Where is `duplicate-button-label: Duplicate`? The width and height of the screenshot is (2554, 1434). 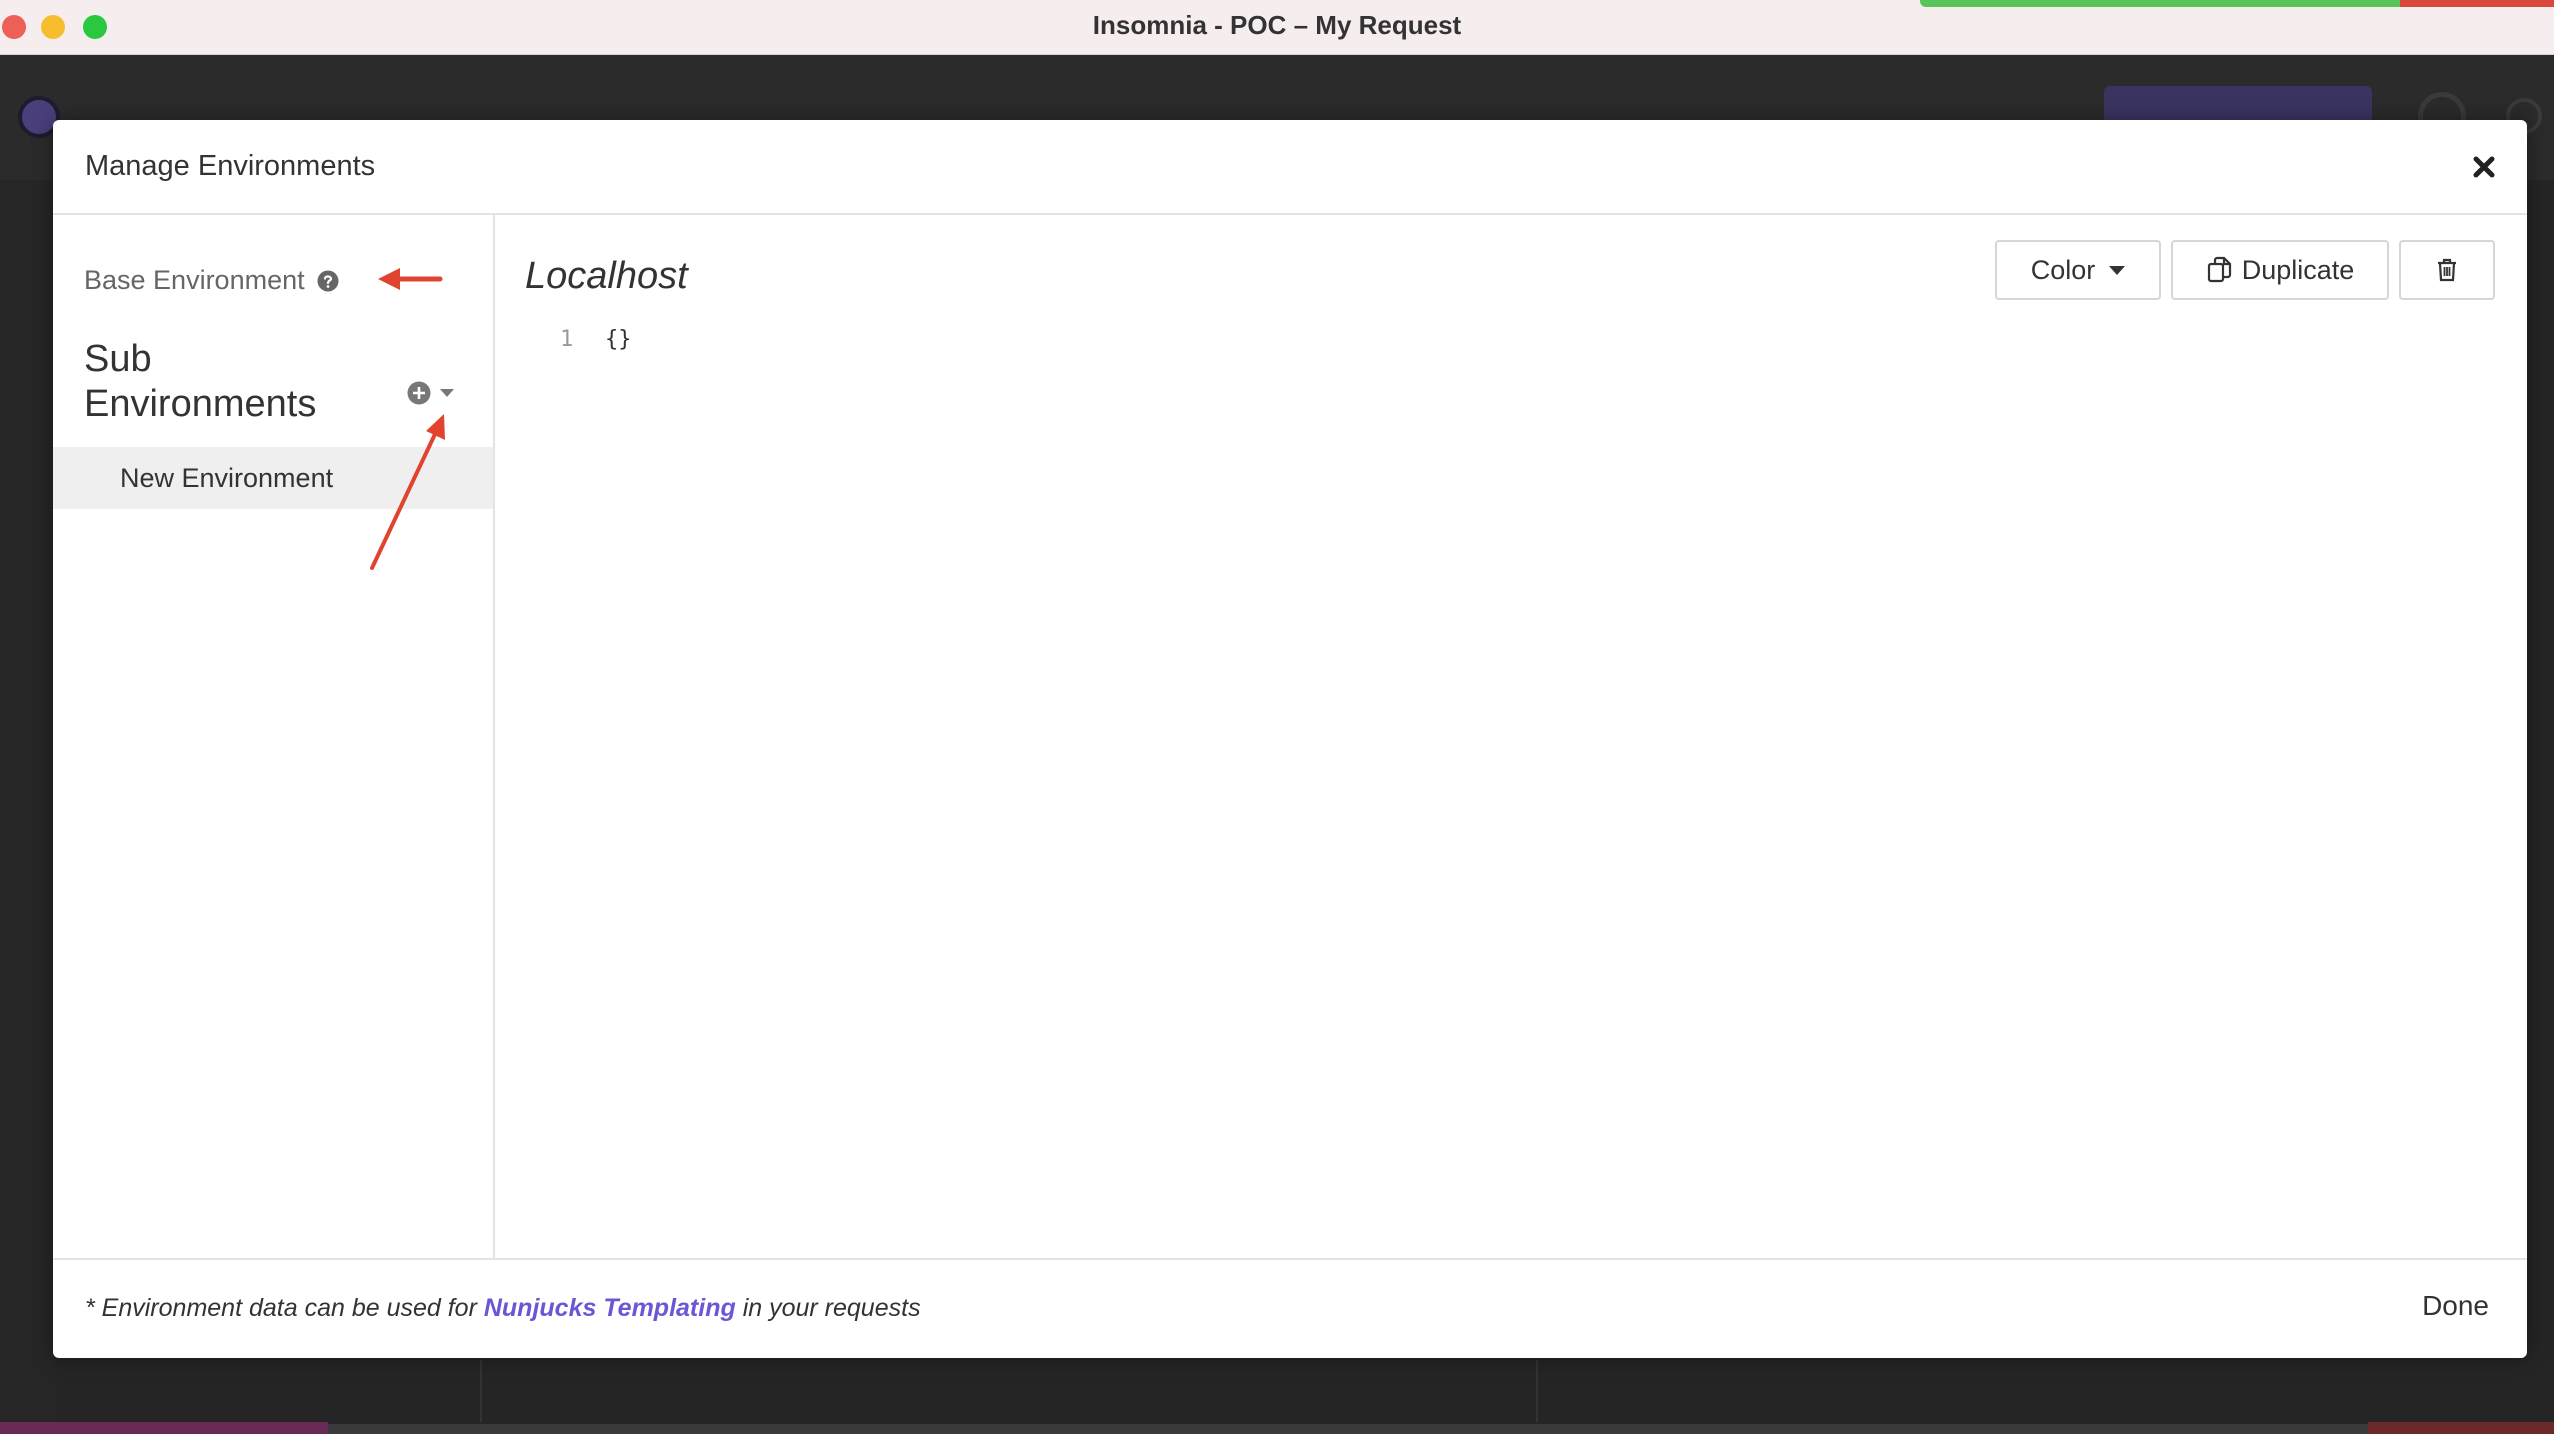
duplicate-button-label: Duplicate is located at coordinates (2298, 269).